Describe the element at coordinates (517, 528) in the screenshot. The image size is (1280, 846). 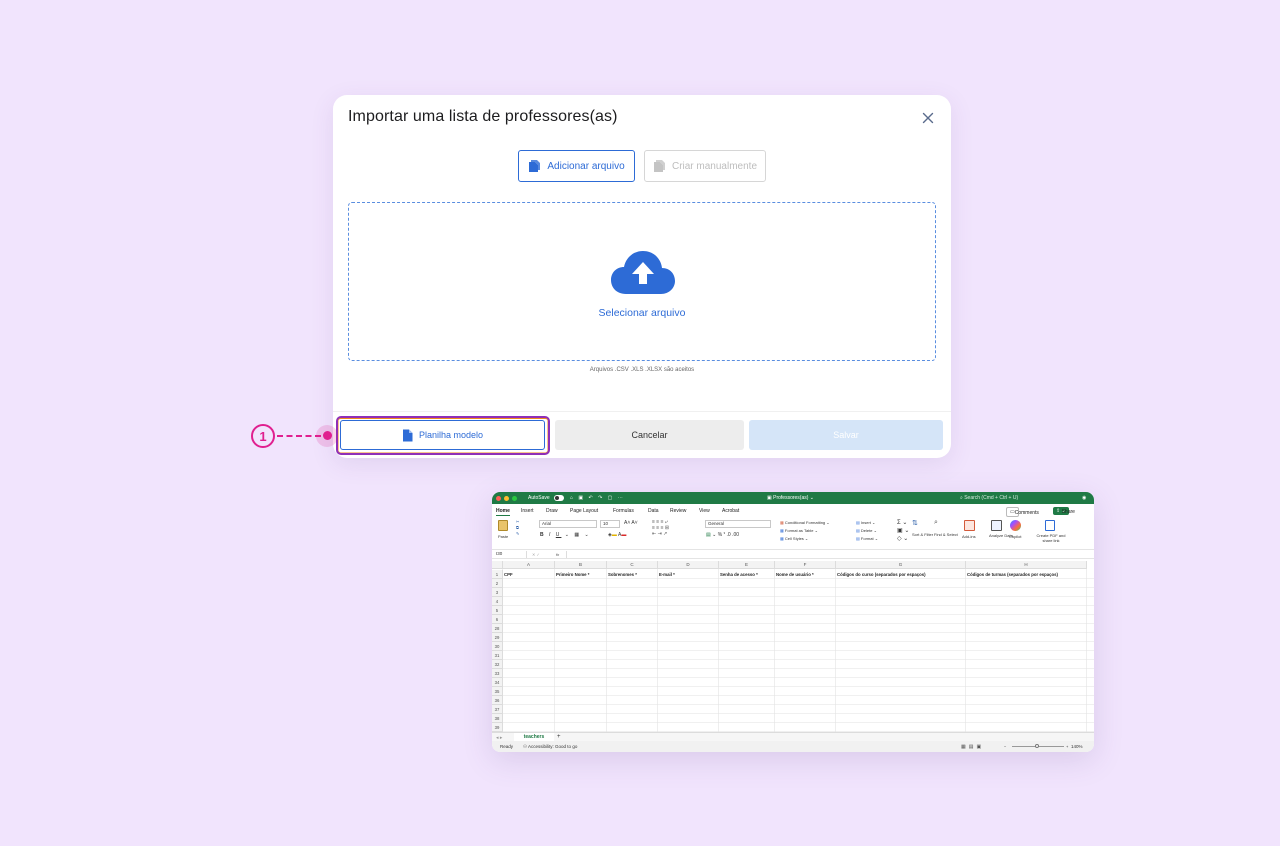
I see `clipboard-icons: ✂ ⧉ ✎` at that location.